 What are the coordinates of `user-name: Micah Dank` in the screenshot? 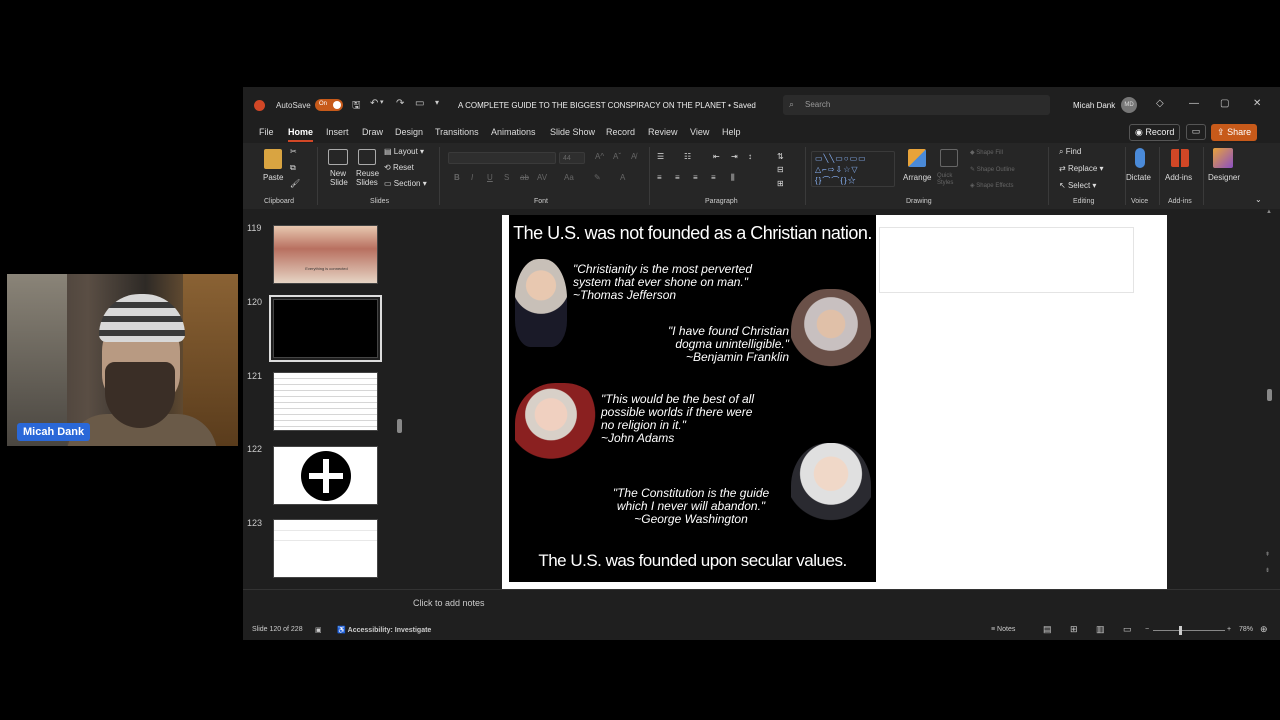 It's located at (1094, 105).